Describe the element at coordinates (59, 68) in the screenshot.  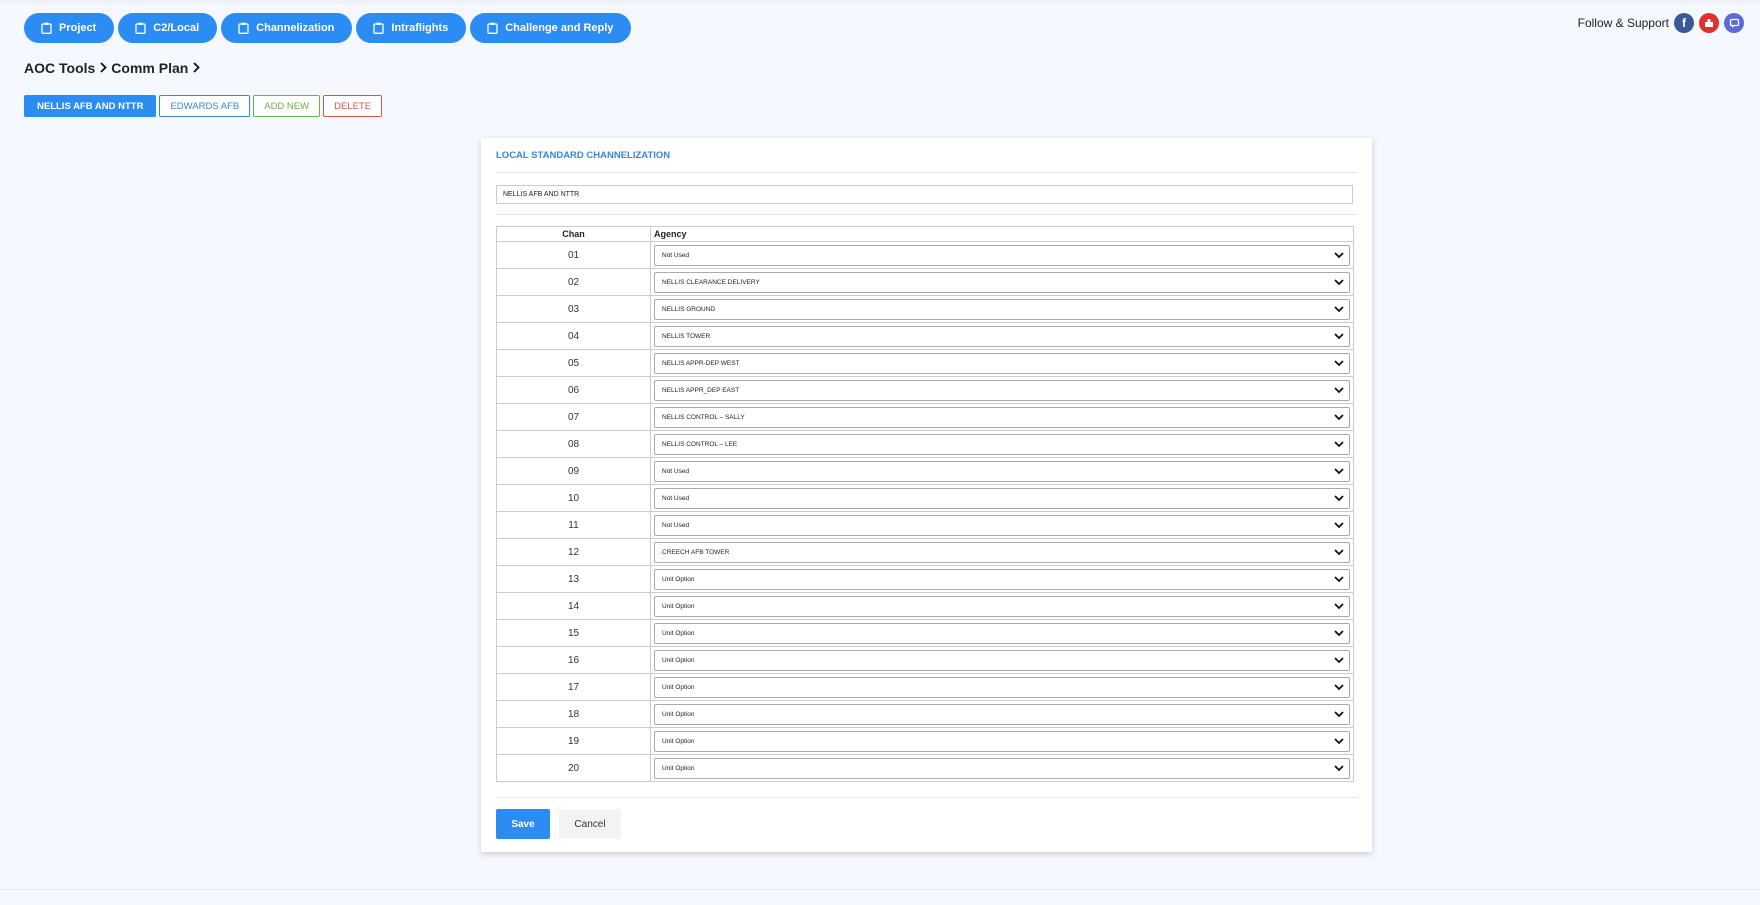
I see `breadcrumb-aoc-tools: AOC Tools` at that location.